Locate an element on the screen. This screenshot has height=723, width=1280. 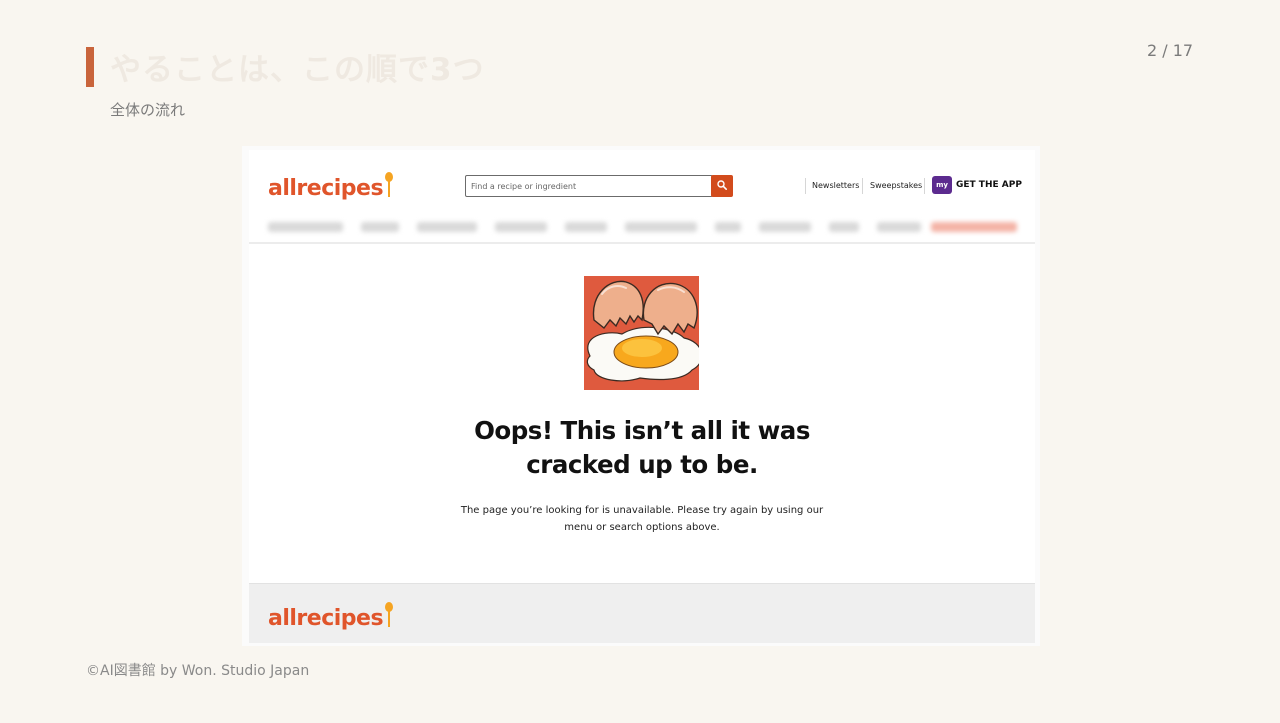
broken-egg-illustration is located at coordinates (641, 333).